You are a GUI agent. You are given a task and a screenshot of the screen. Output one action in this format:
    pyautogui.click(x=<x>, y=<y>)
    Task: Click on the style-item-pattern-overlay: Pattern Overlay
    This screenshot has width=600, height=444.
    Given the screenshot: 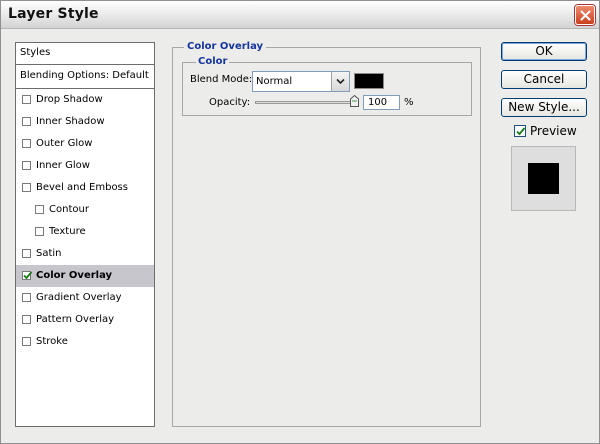 What is the action you would take?
    pyautogui.click(x=85, y=320)
    